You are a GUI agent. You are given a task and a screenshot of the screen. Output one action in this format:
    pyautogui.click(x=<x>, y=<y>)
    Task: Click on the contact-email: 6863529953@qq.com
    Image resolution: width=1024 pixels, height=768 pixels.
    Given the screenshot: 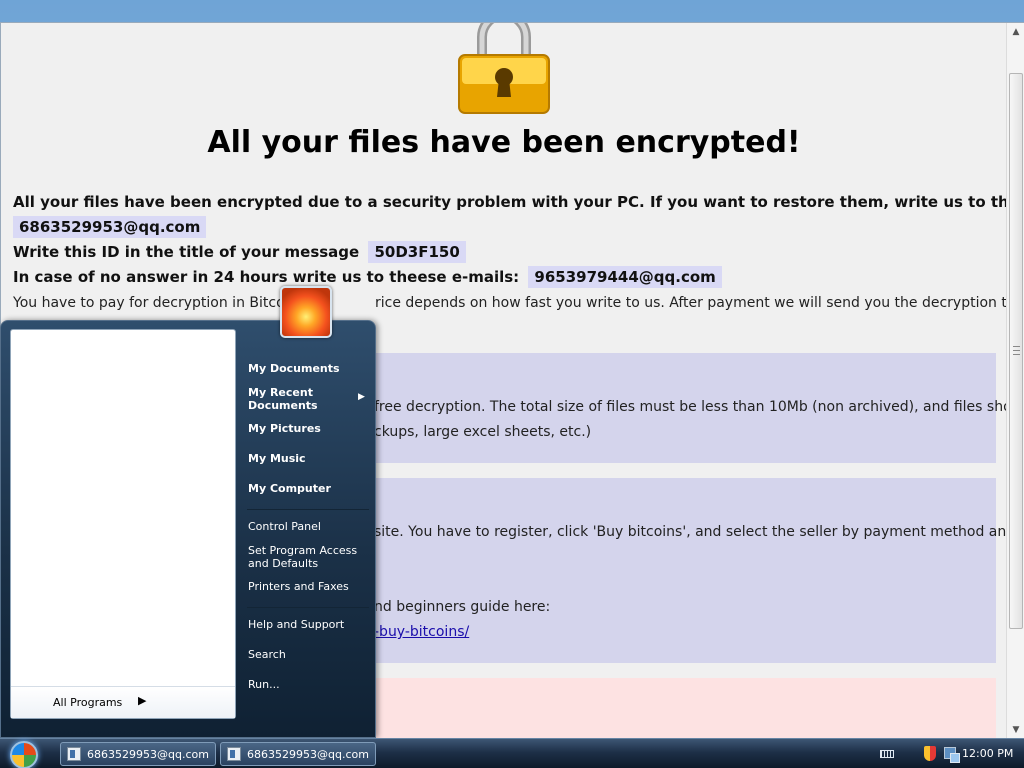 What is the action you would take?
    pyautogui.click(x=110, y=227)
    